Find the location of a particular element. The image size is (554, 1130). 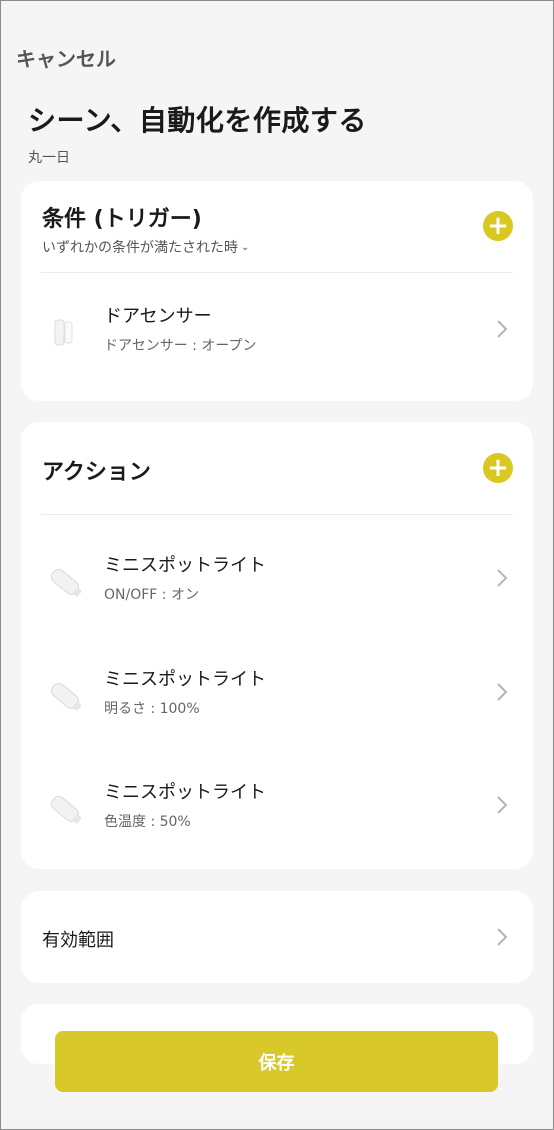

condition-device-name: ドアセンサー is located at coordinates (158, 316).